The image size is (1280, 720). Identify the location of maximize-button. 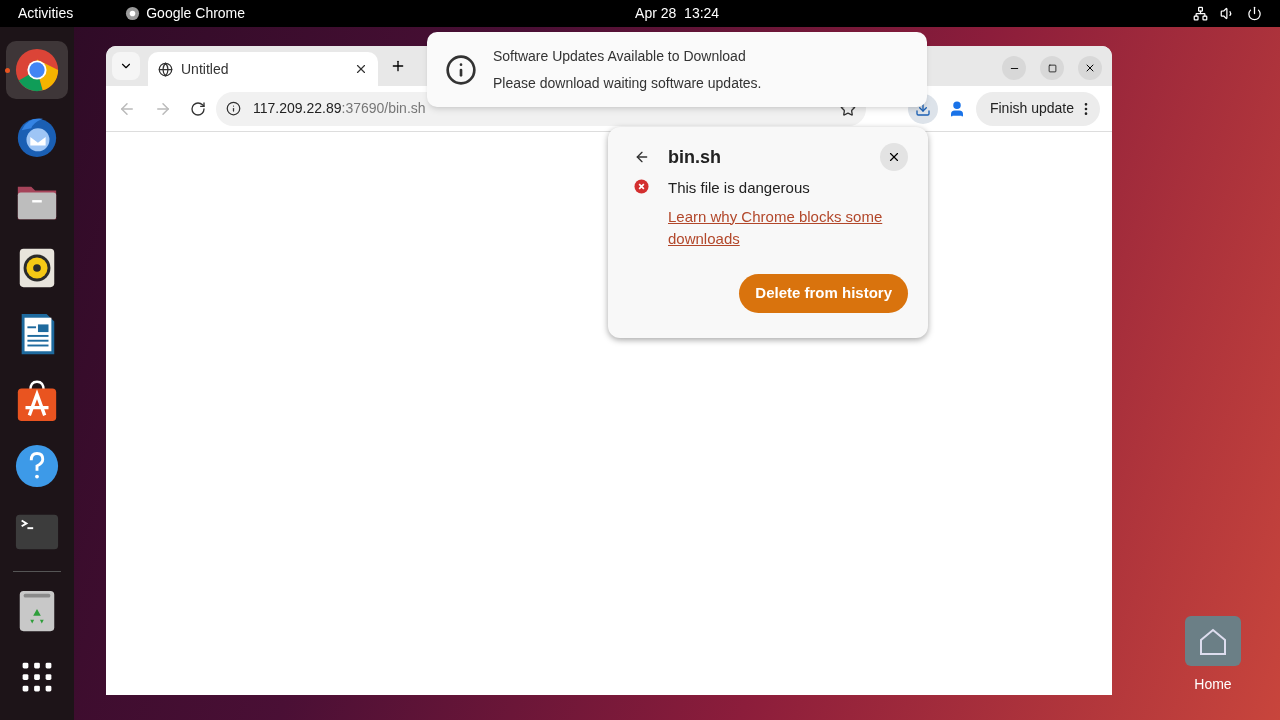
(1052, 68).